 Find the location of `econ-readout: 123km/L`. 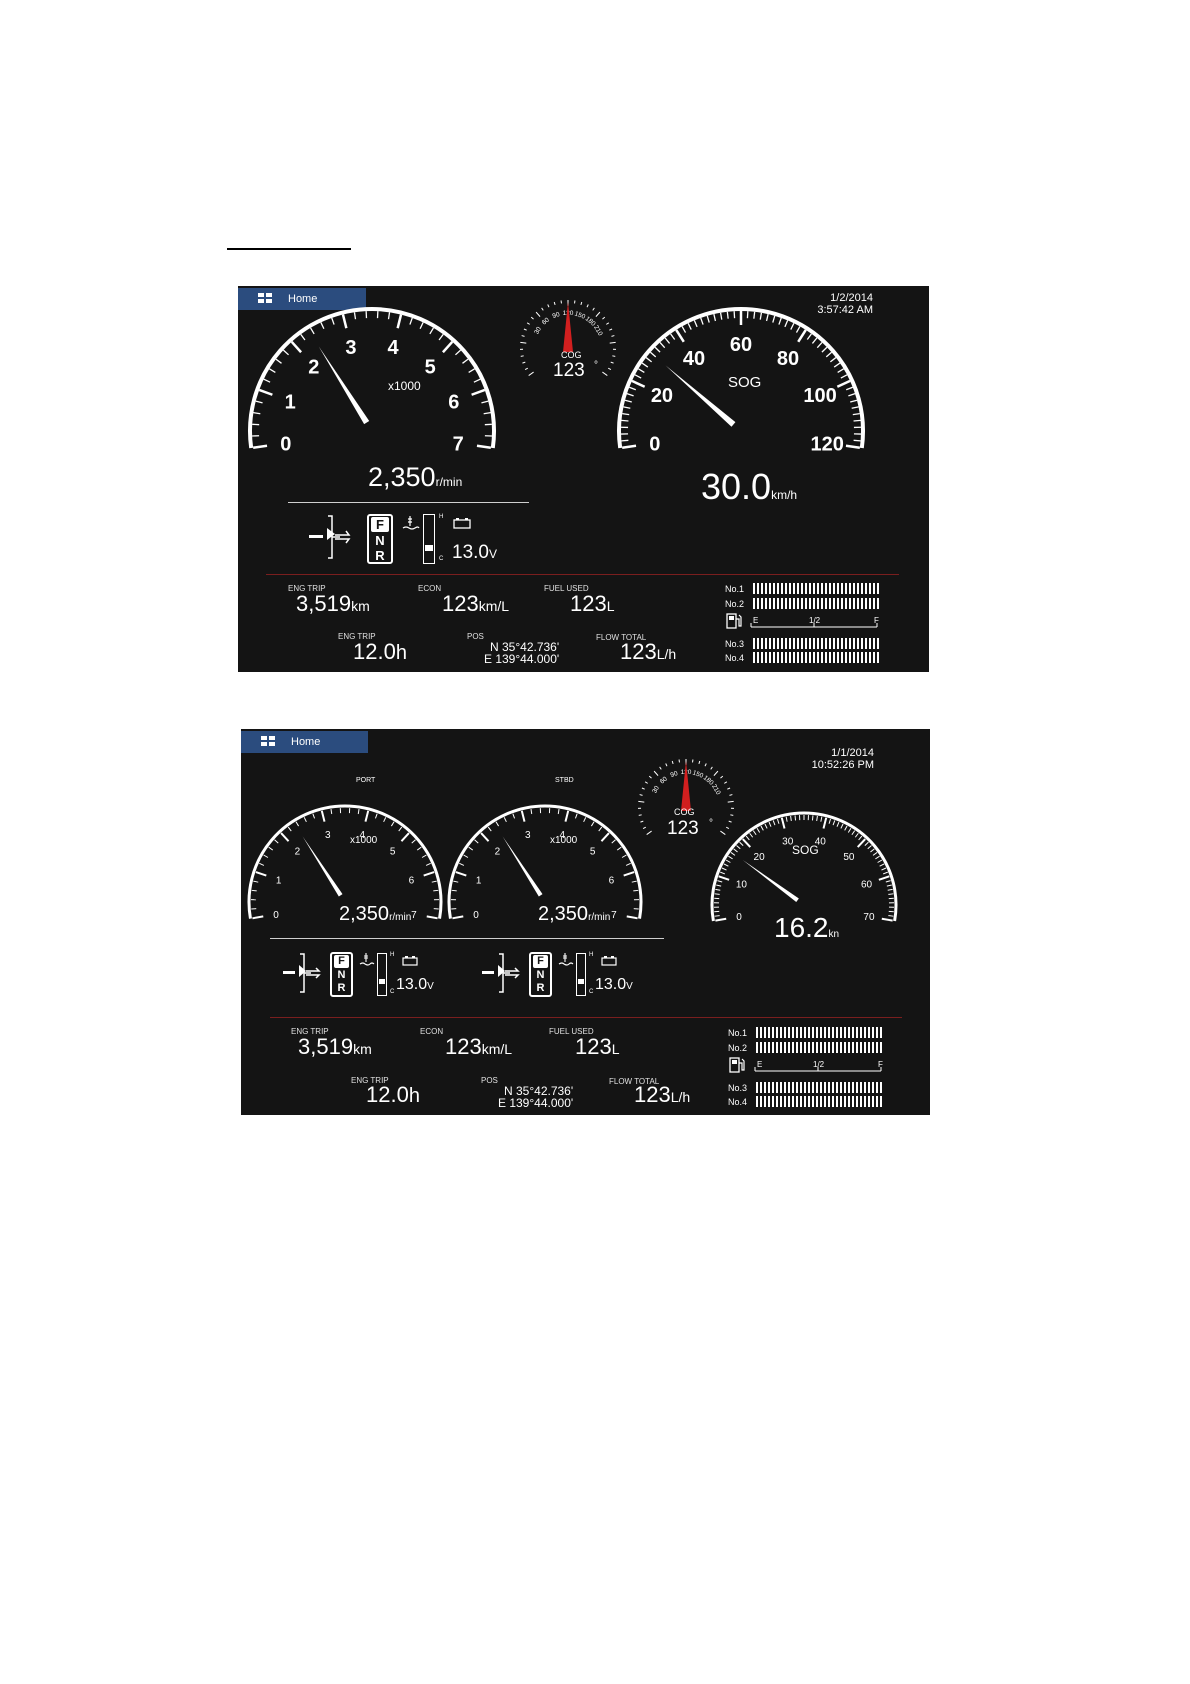

econ-readout: 123km/L is located at coordinates (475, 604).